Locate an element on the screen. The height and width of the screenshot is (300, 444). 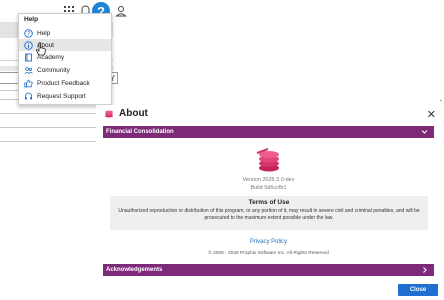
help-menu-item-label: Request Support is located at coordinates (61, 96).